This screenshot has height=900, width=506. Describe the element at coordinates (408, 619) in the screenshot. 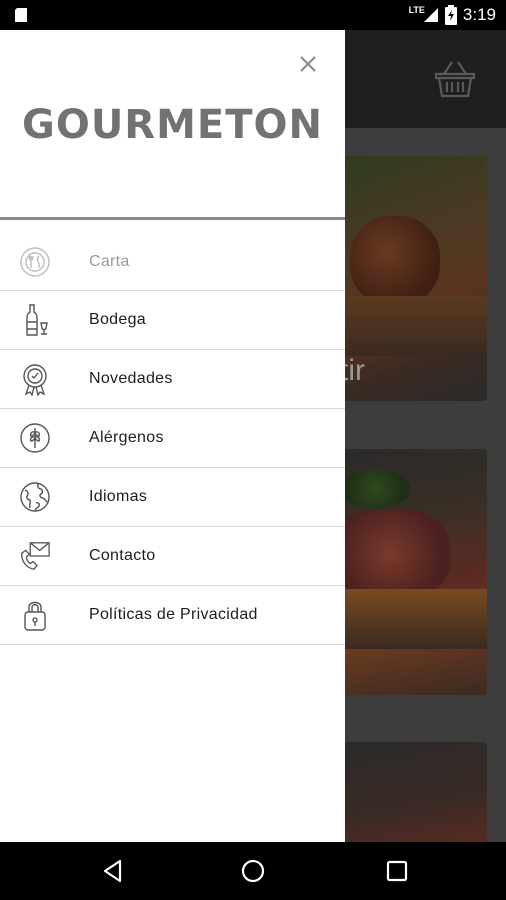

I see `food-image-base` at that location.